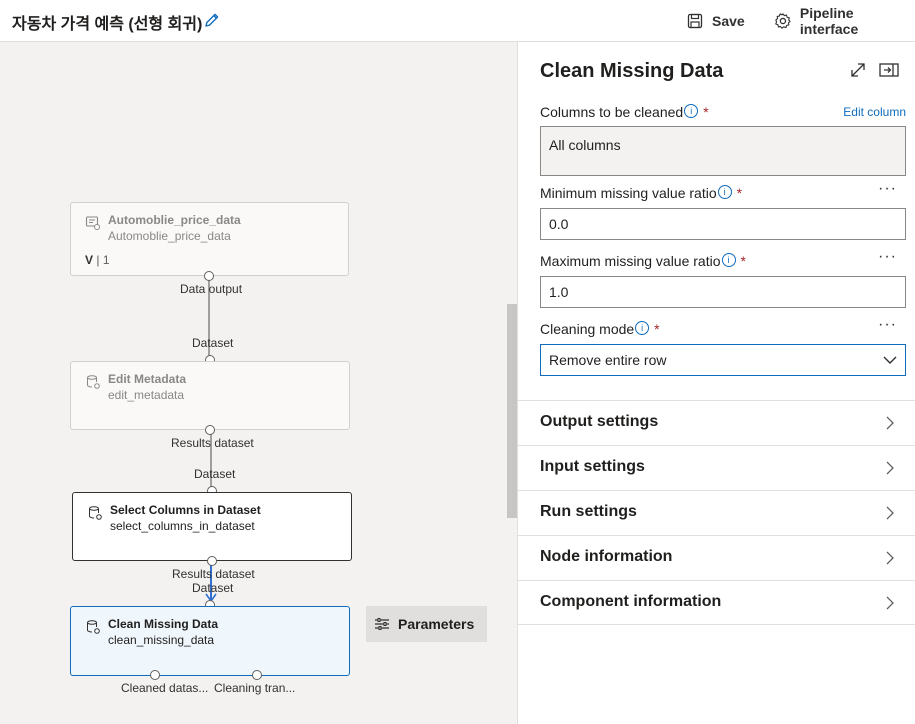 The height and width of the screenshot is (724, 915). Describe the element at coordinates (716, 467) in the screenshot. I see `input-settings-section: Input settings` at that location.